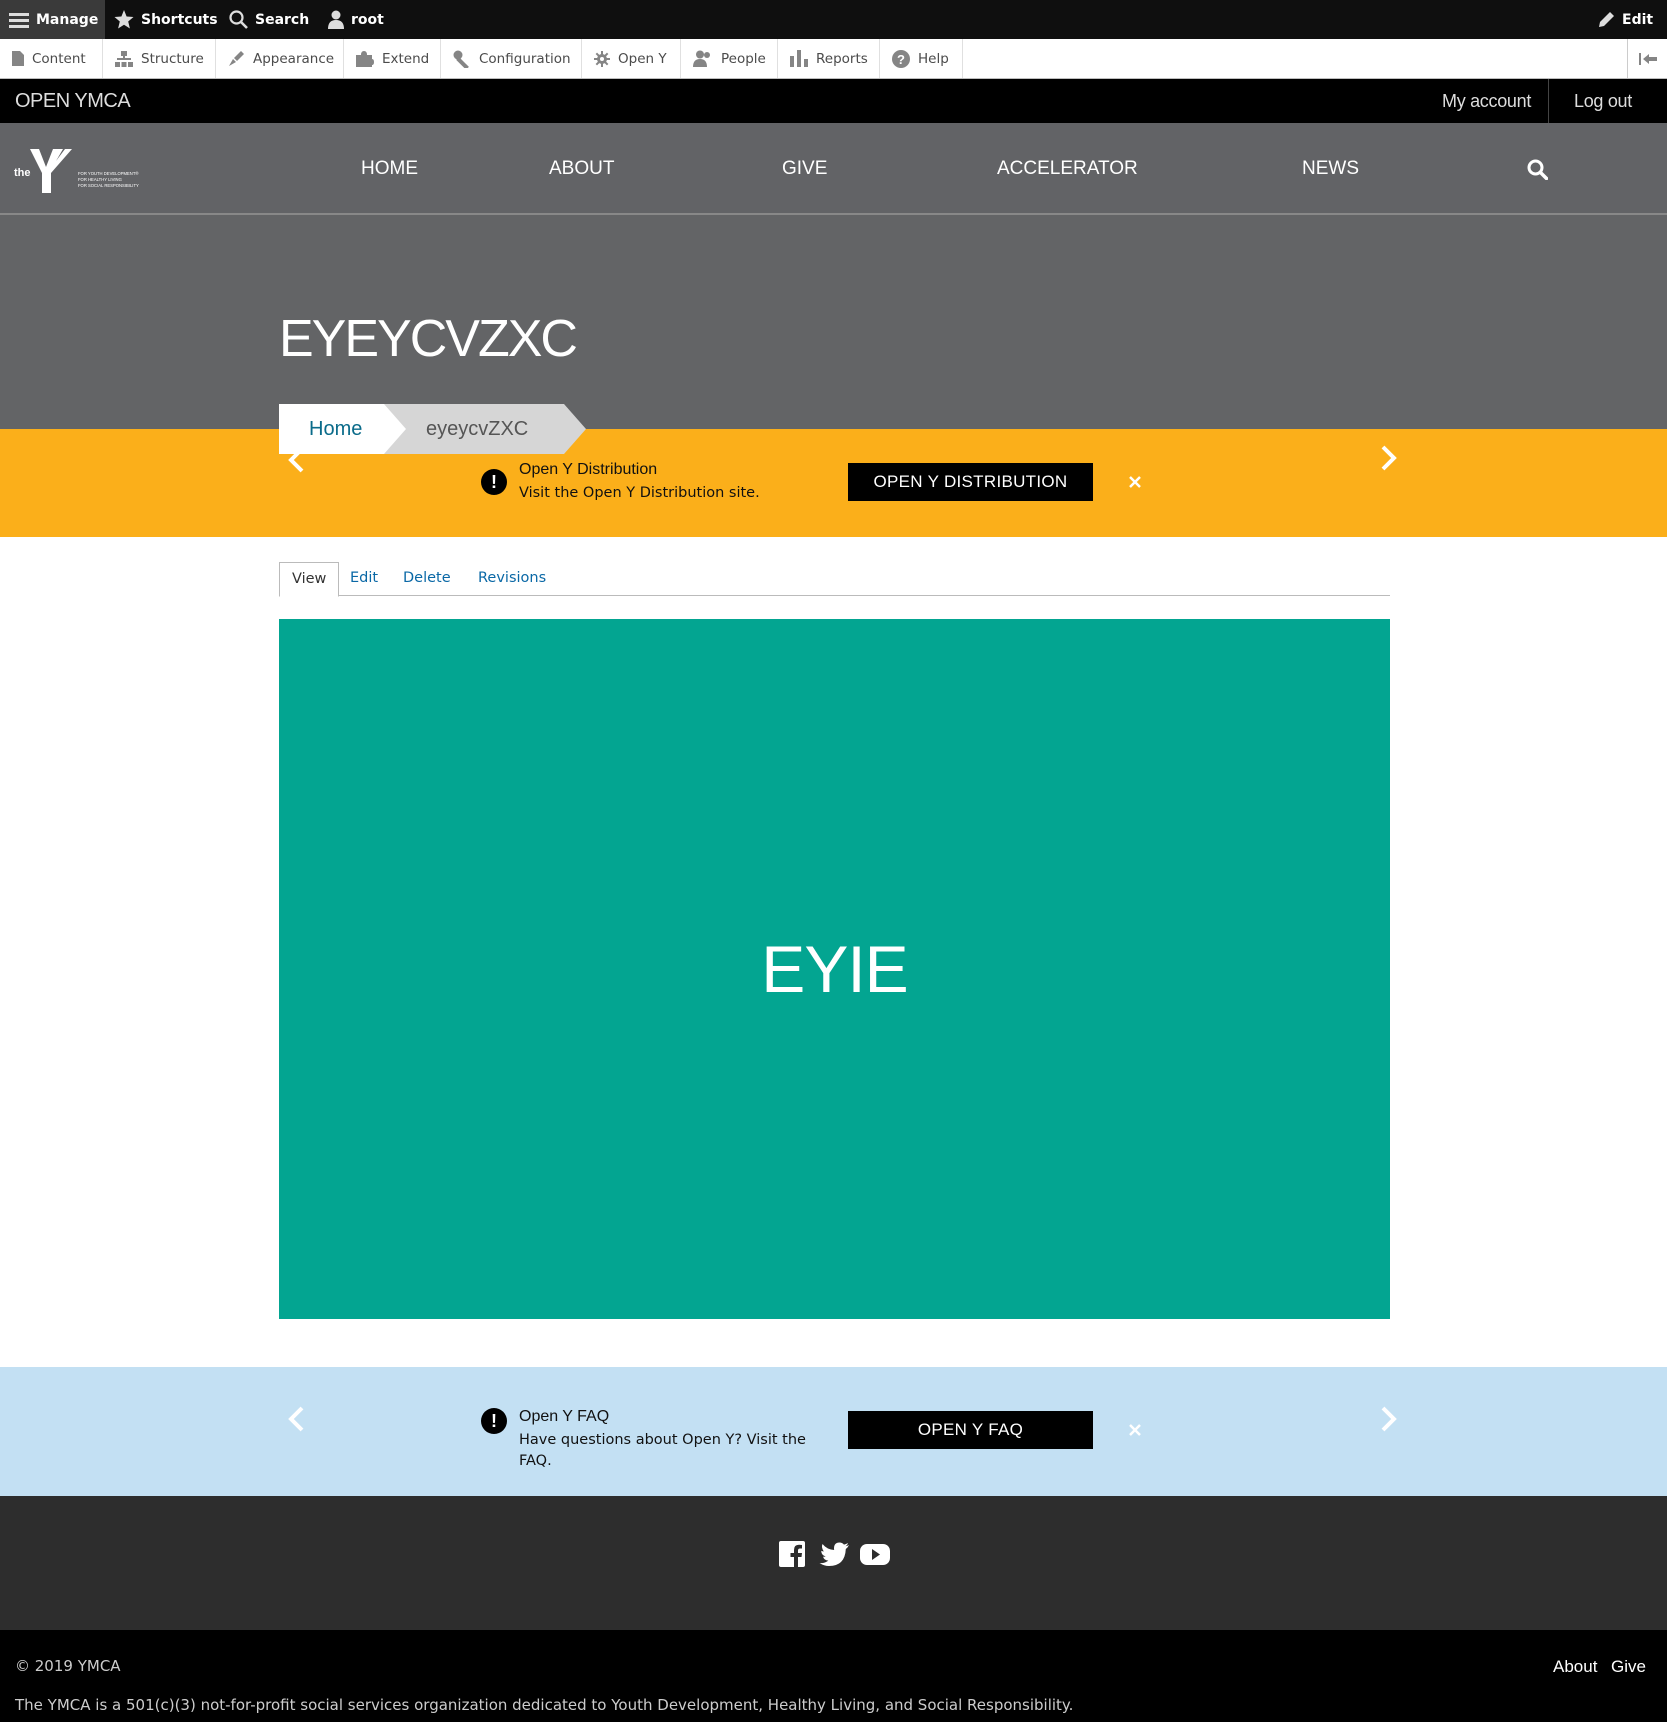  Describe the element at coordinates (970, 1430) in the screenshot. I see `open-y-faq-button: OPEN Y FAQ` at that location.